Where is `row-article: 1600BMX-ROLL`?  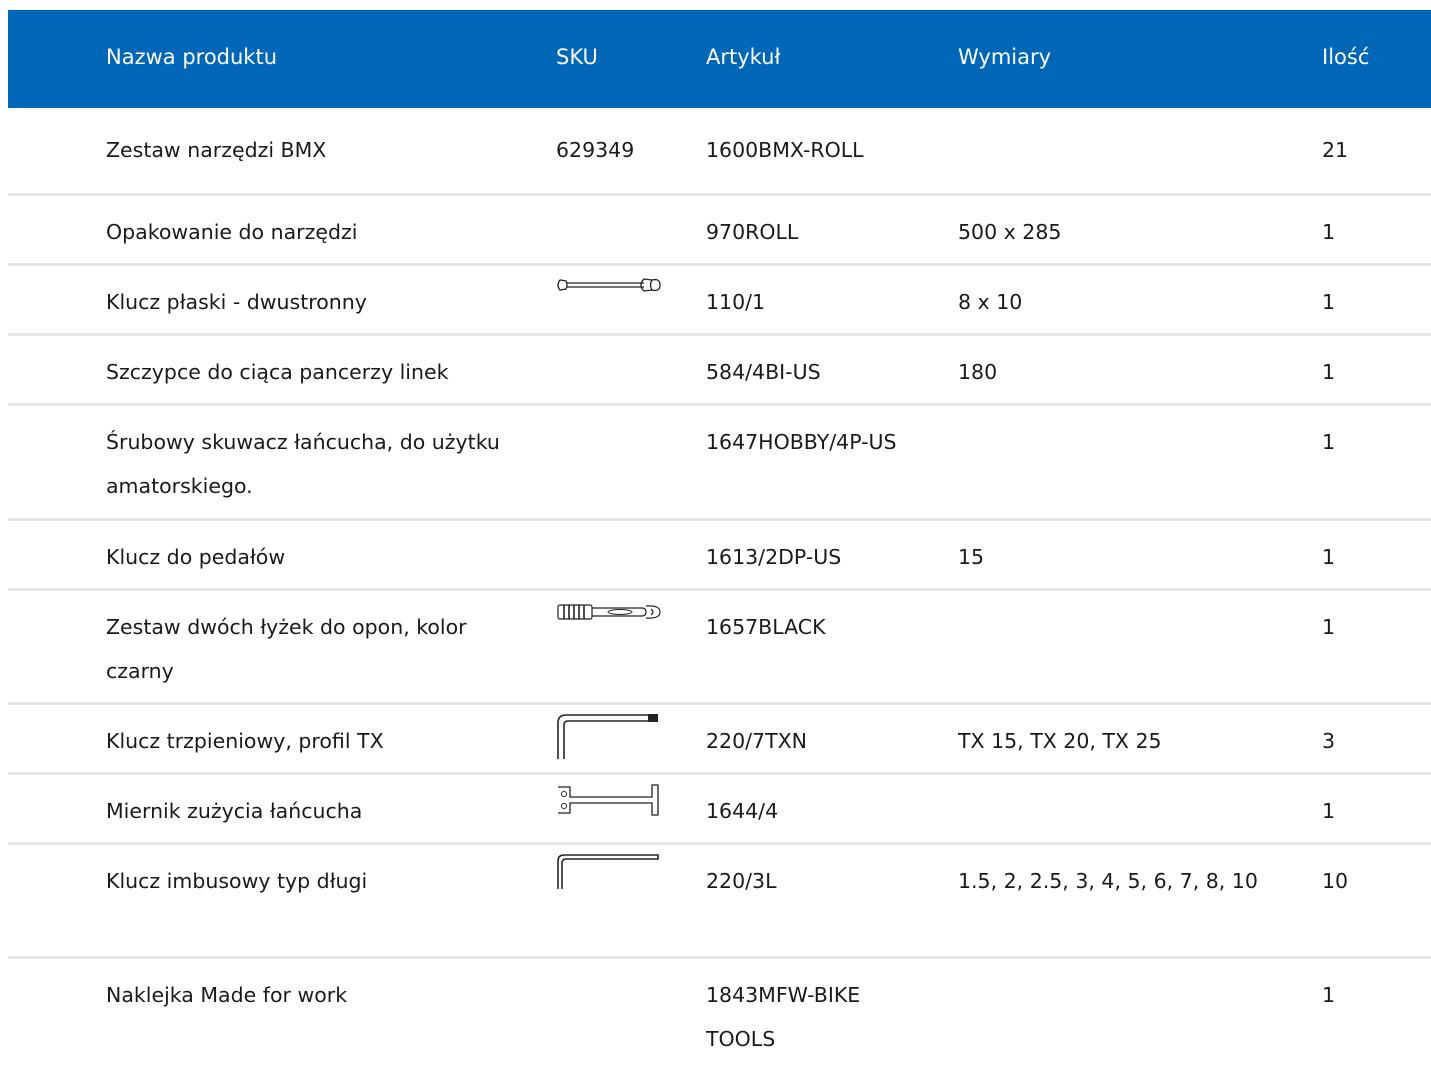 row-article: 1600BMX-ROLL is located at coordinates (785, 150).